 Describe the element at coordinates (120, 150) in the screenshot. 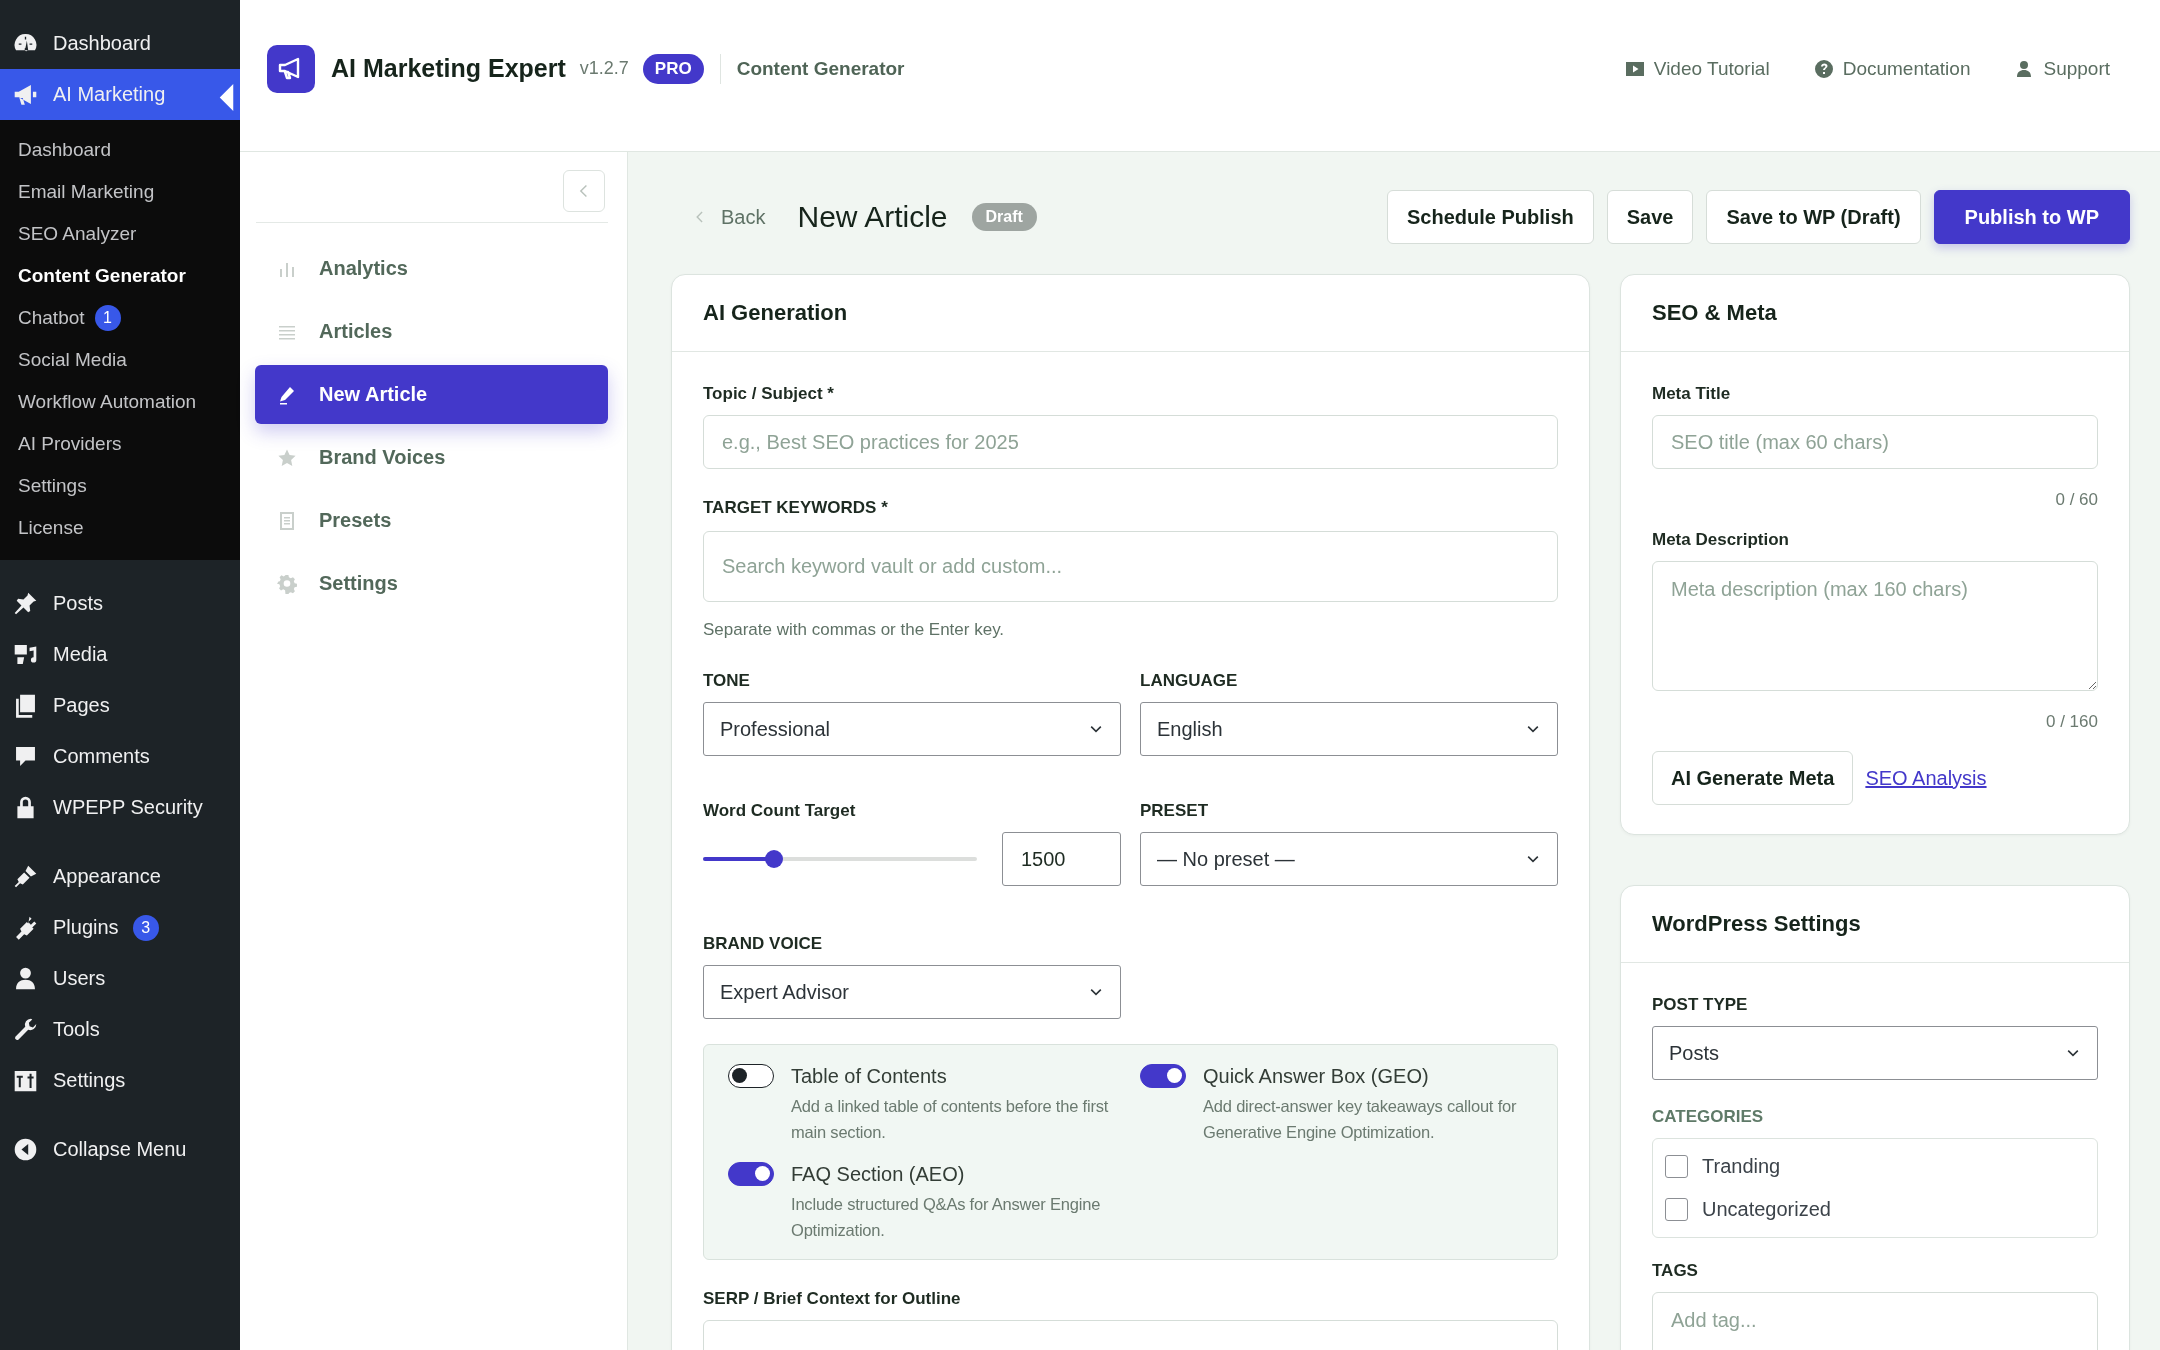

I see `submenu-item: Dashboard` at that location.